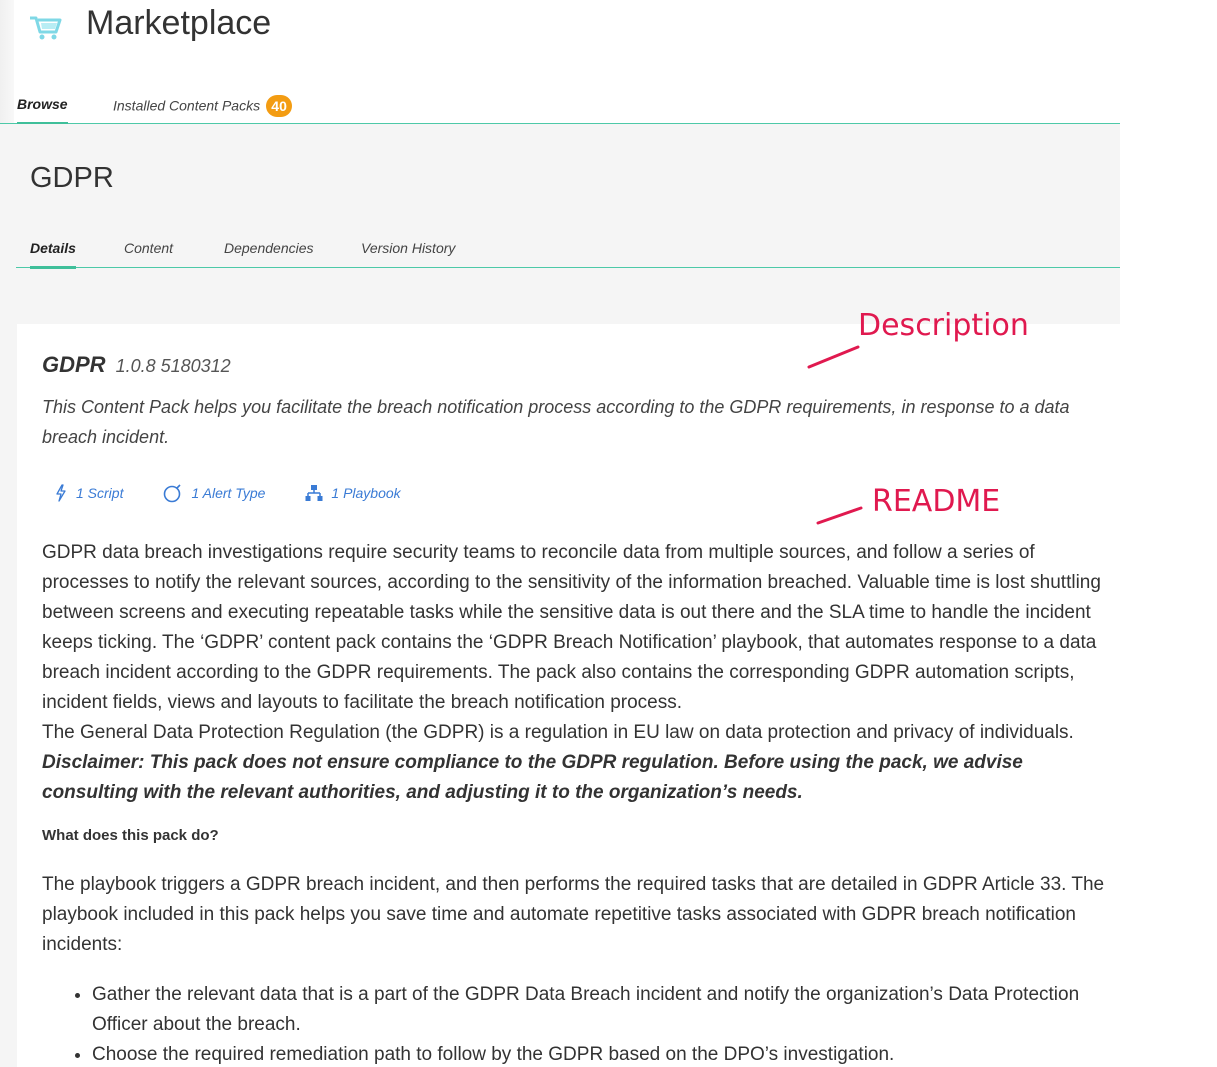 The width and height of the screenshot is (1217, 1067). I want to click on tab-version-history: Version History, so click(408, 248).